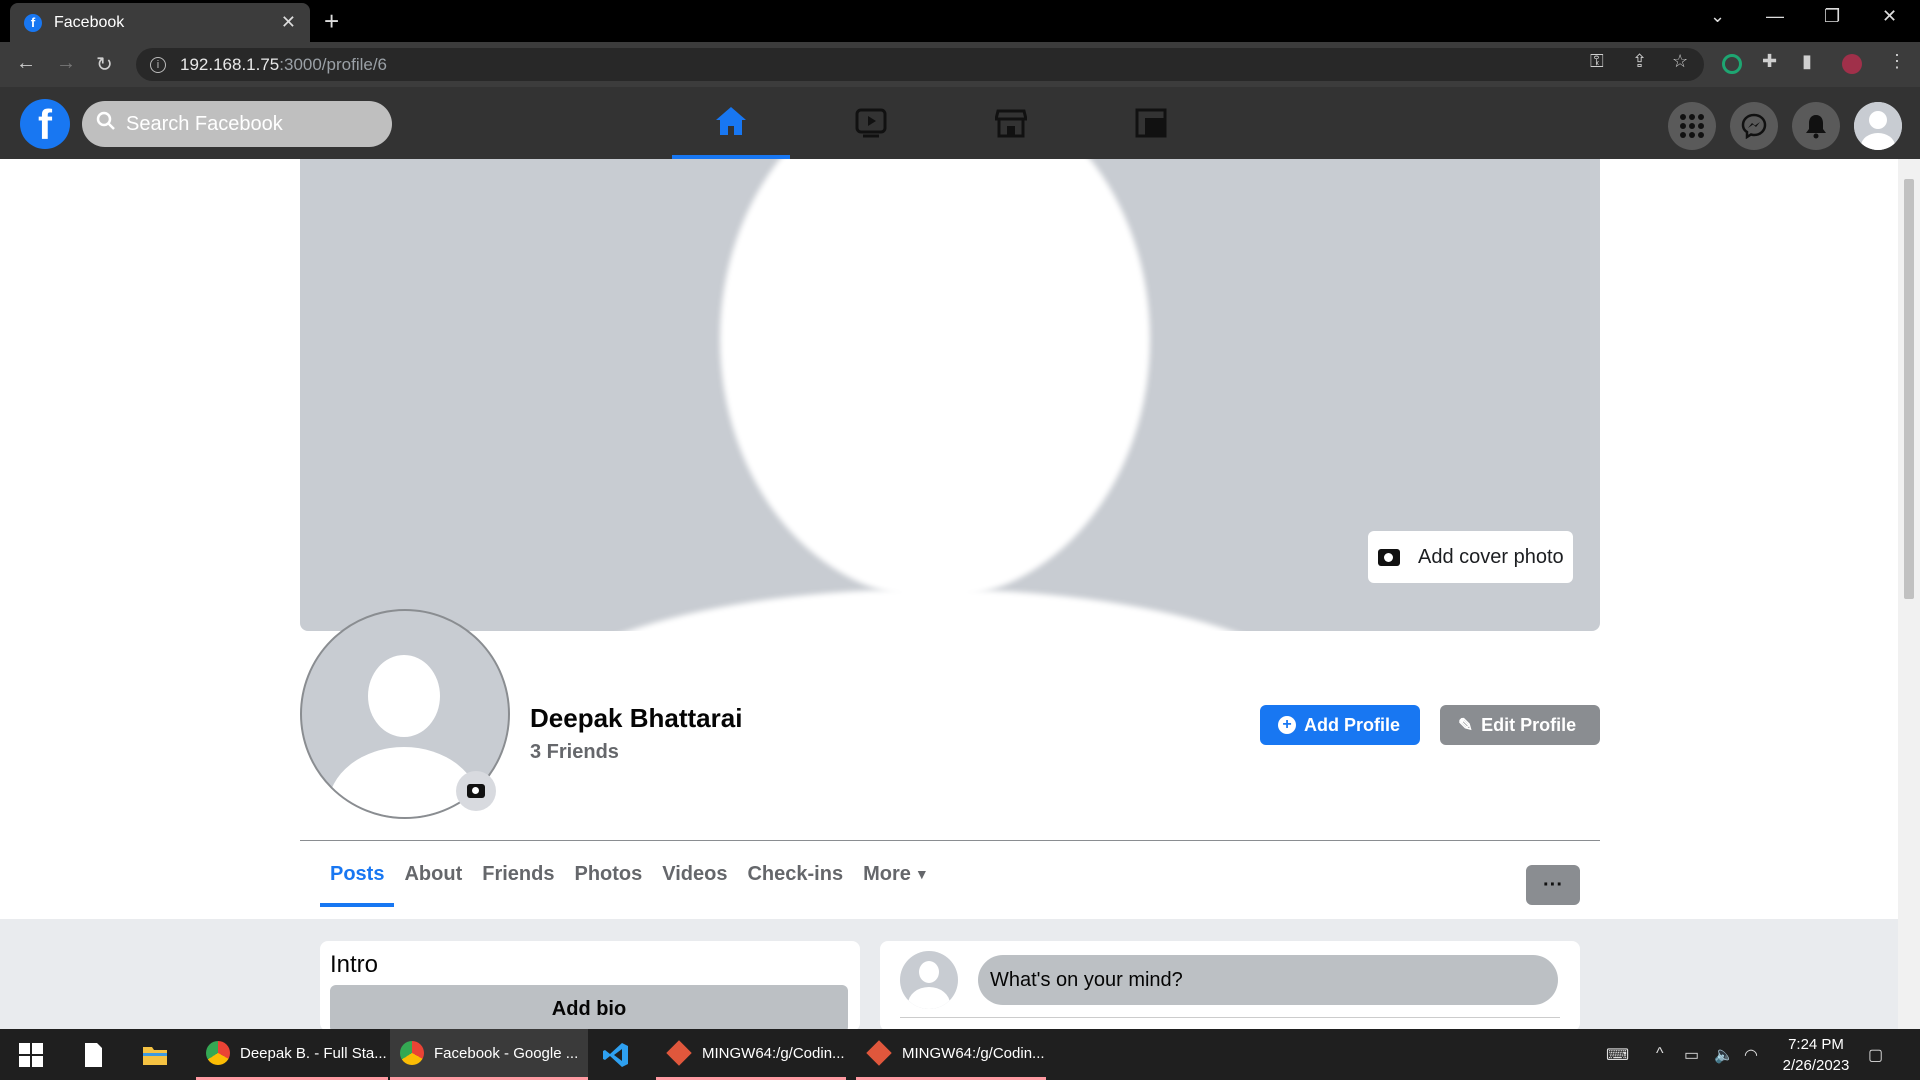 This screenshot has height=1080, width=1920. I want to click on battery-icon: ▭, so click(1691, 1055).